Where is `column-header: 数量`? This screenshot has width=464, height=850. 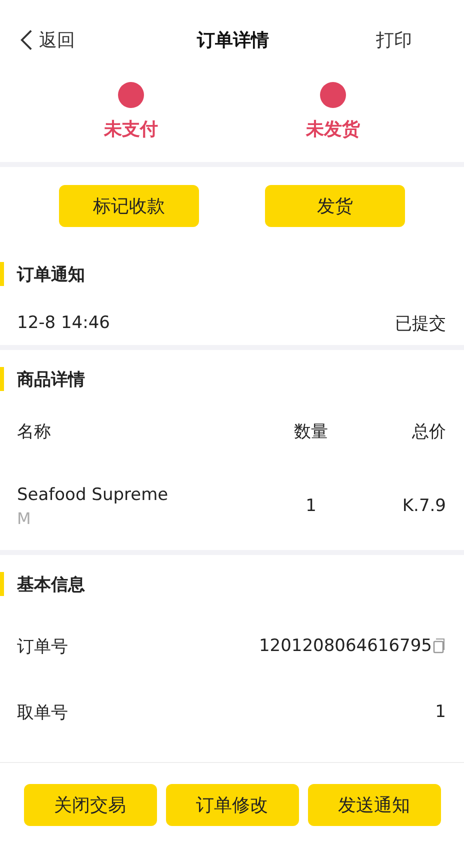 column-header: 数量 is located at coordinates (311, 431).